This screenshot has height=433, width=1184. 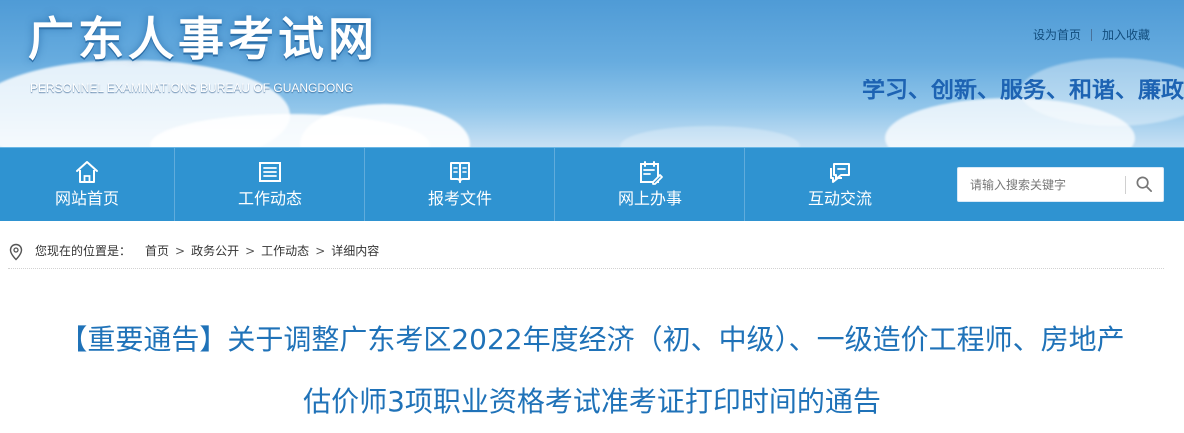 I want to click on nav-item-work-news: 工作动态, so click(x=269, y=185).